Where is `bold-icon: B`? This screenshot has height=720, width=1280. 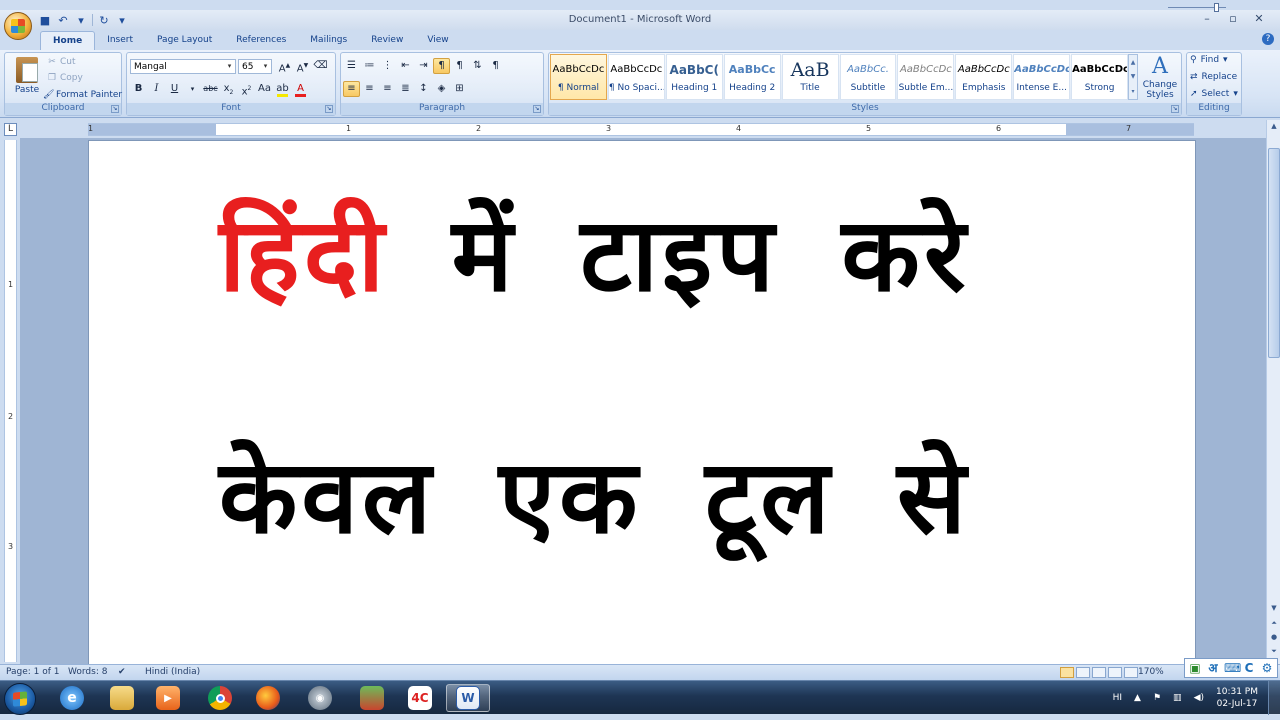
bold-icon: B is located at coordinates (138, 89).